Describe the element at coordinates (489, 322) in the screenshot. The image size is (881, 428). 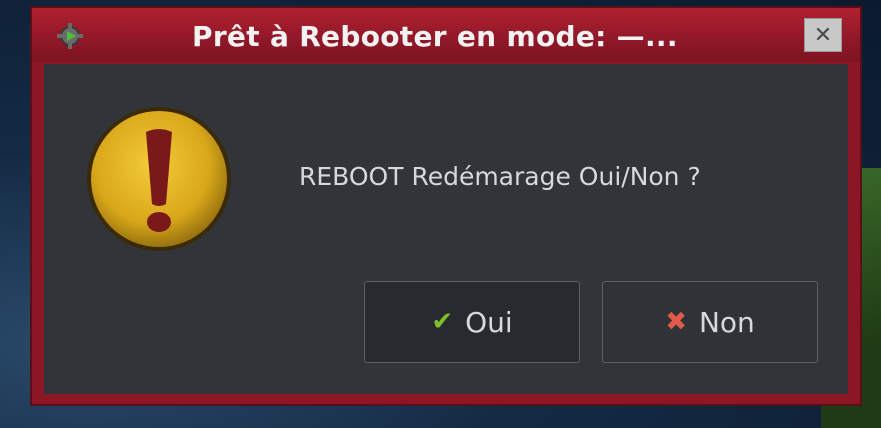
I see `oui-button-label: Oui` at that location.